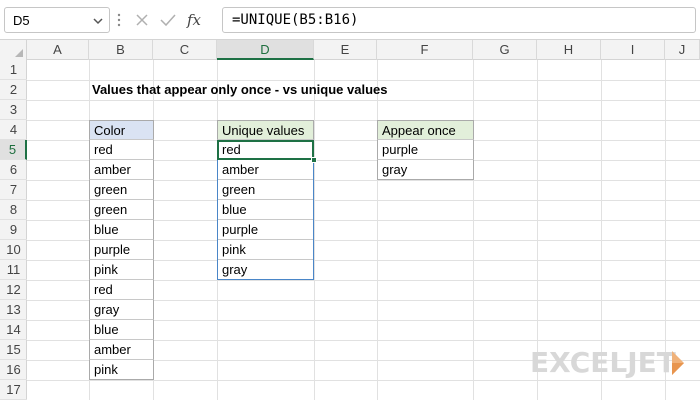 The width and height of the screenshot is (700, 400). What do you see at coordinates (314, 160) in the screenshot?
I see `fill-handle` at bounding box center [314, 160].